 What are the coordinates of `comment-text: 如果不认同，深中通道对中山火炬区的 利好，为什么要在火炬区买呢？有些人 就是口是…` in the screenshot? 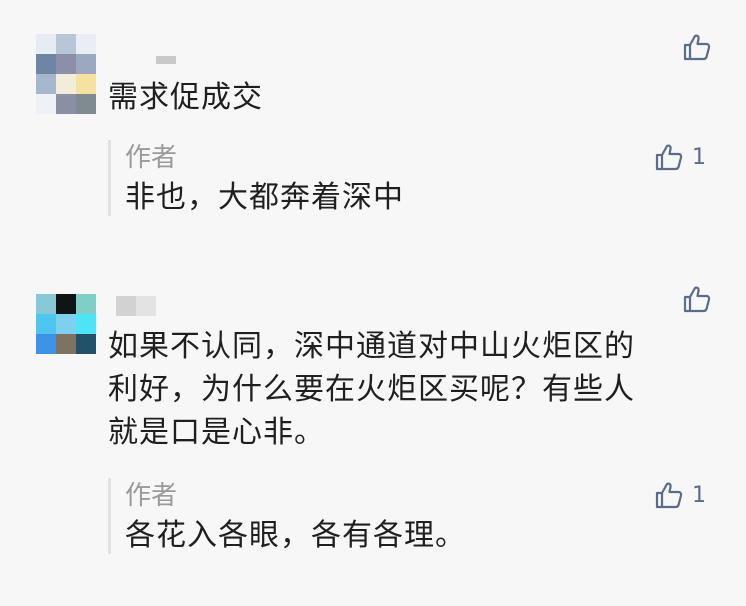 It's located at (371, 389).